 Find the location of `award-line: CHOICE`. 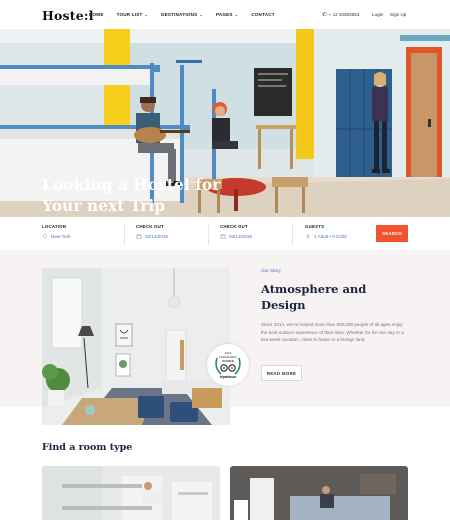

award-line: CHOICE is located at coordinates (228, 361).